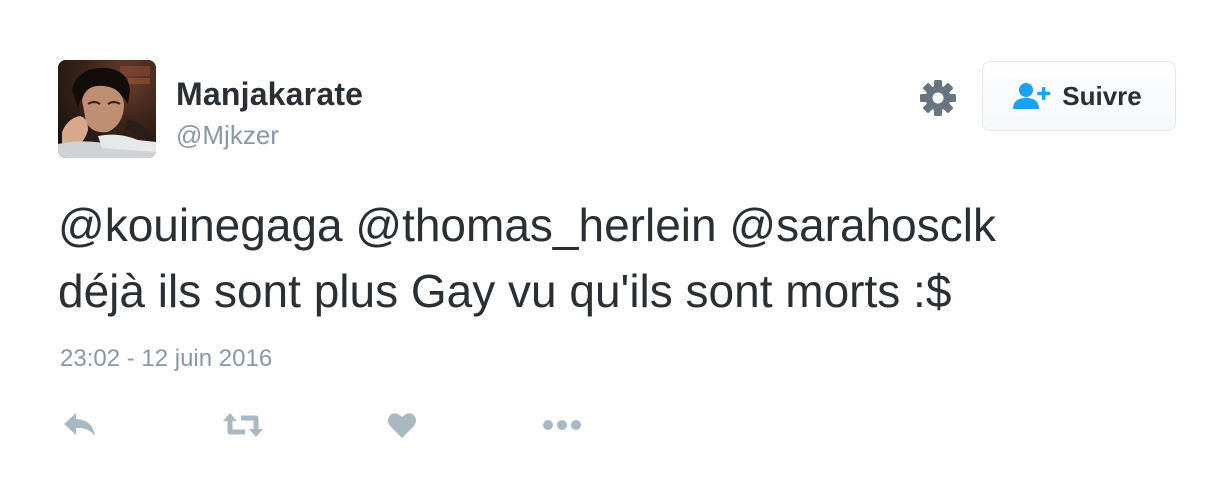  I want to click on mention-link: @sarahosclk, so click(862, 225).